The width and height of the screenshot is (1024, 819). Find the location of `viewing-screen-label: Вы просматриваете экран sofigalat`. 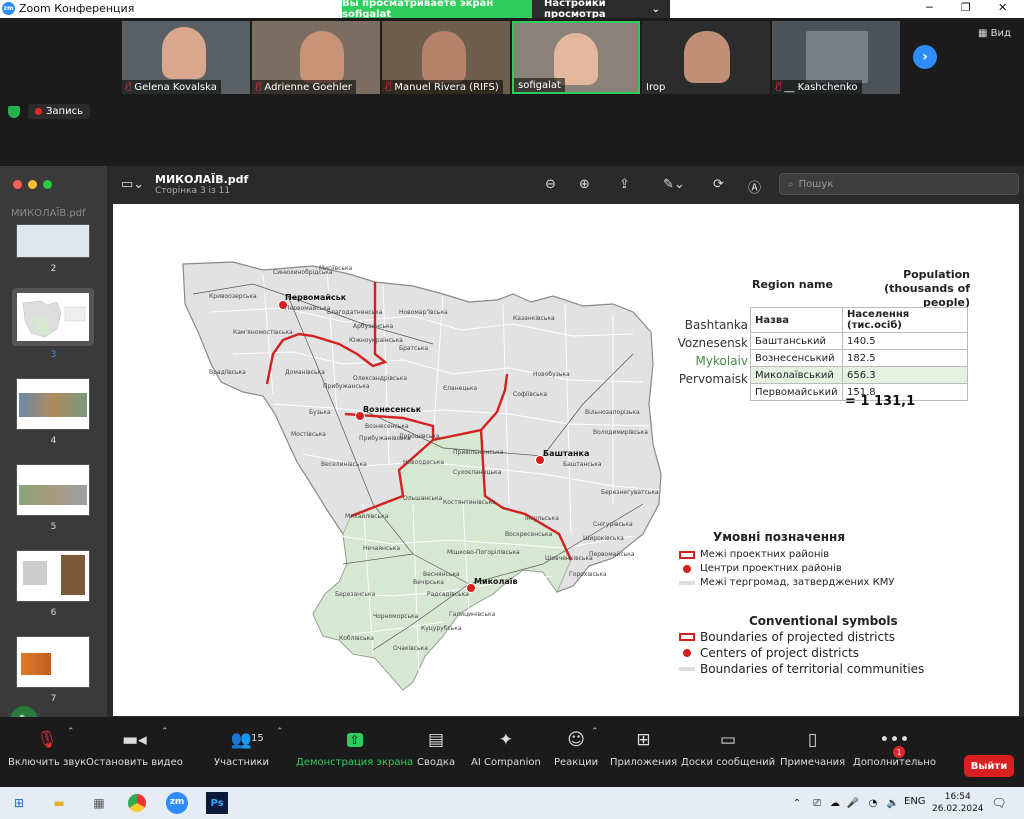

viewing-screen-label: Вы просматриваете экран sofigalat is located at coordinates (437, 10).